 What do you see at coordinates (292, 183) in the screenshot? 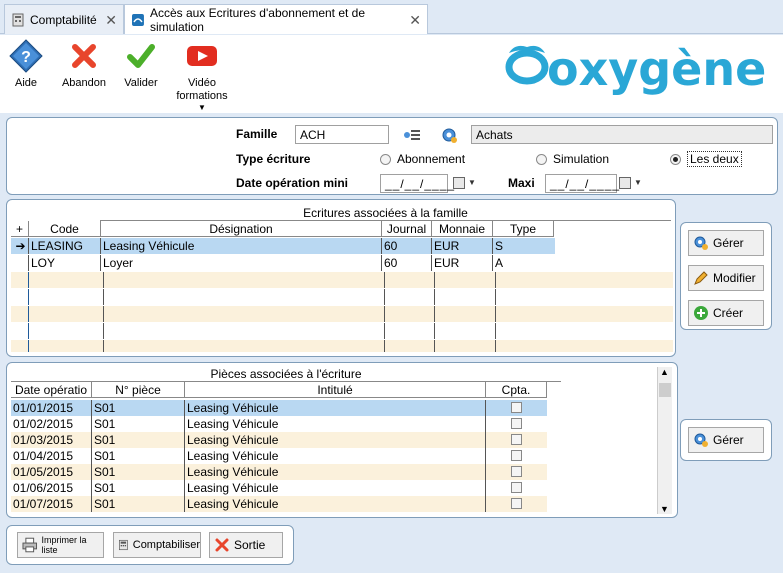
I see `date-mini-label: Date opération mini` at bounding box center [292, 183].